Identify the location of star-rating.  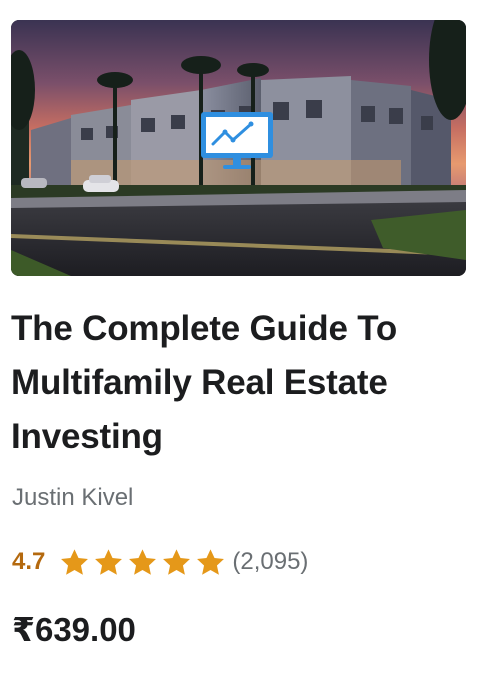
(142, 562).